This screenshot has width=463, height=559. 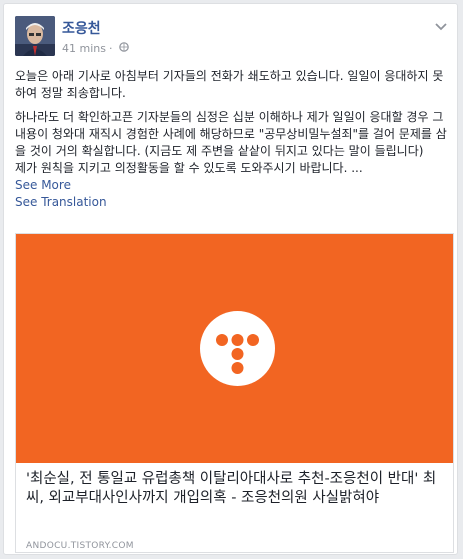 I want to click on globe-icon, so click(x=122, y=48).